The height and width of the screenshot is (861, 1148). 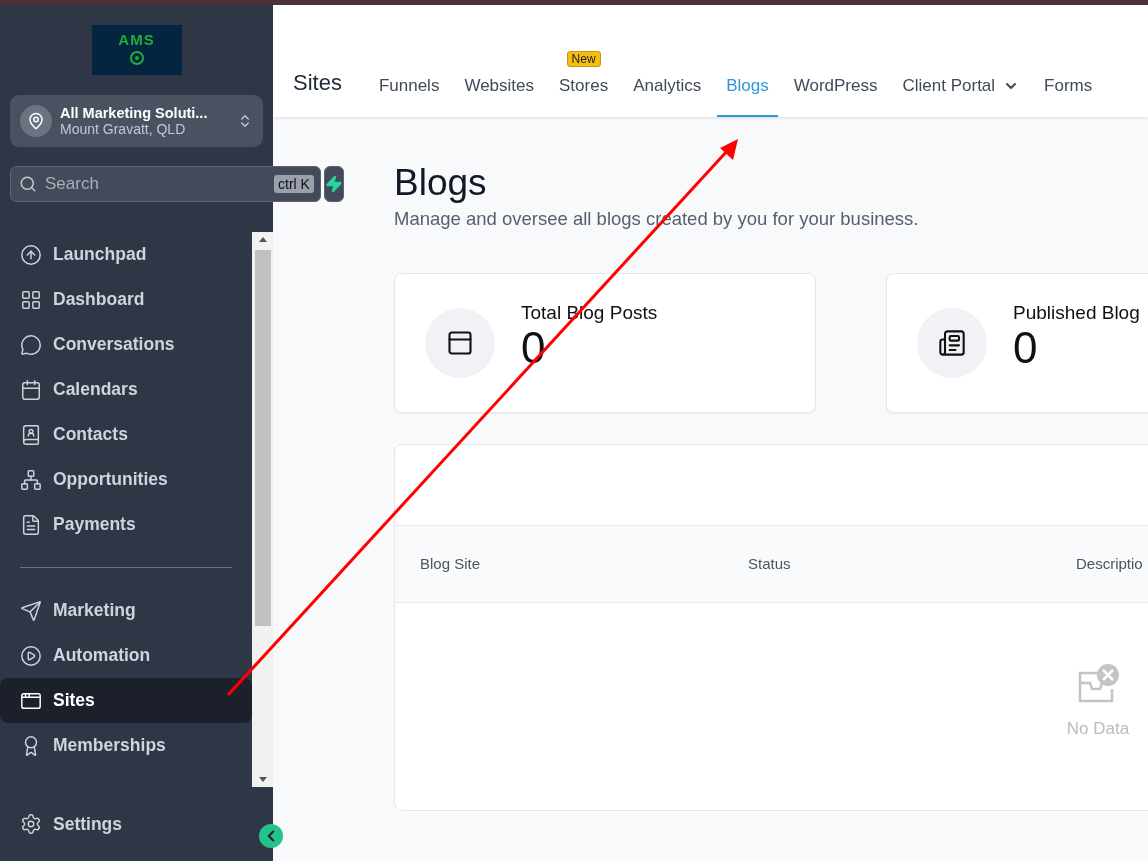 I want to click on stat-value: 0, so click(x=1026, y=348).